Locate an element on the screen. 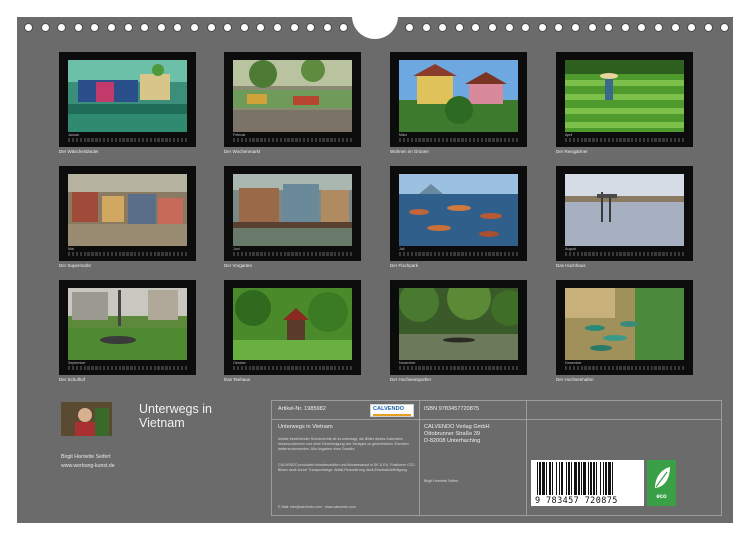 This screenshot has height=540, width=750. calendar-title: Unterwegs in Vietnam is located at coordinates (175, 416).